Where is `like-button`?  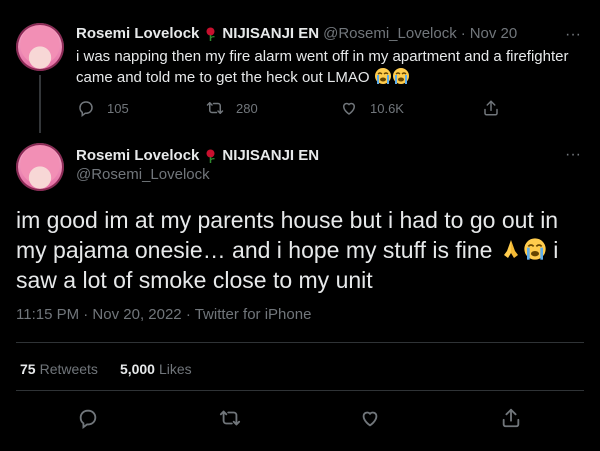 like-button is located at coordinates (370, 418).